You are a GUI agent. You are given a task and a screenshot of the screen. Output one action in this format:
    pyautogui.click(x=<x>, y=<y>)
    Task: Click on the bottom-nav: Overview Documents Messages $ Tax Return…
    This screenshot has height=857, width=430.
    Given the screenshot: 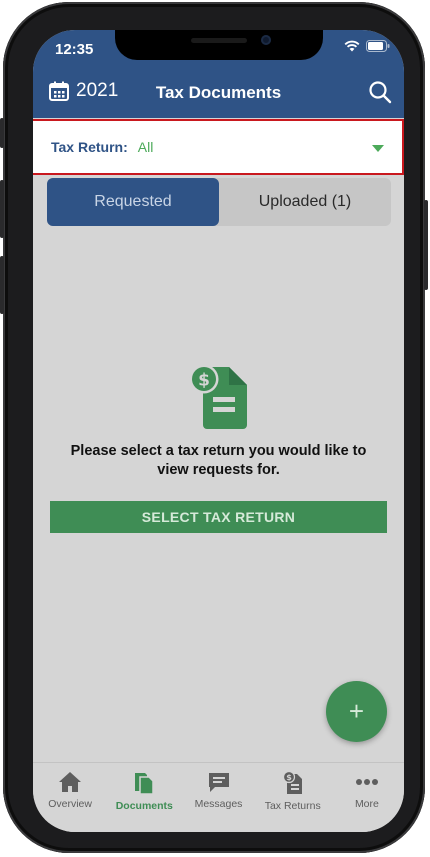 What is the action you would take?
    pyautogui.click(x=218, y=797)
    